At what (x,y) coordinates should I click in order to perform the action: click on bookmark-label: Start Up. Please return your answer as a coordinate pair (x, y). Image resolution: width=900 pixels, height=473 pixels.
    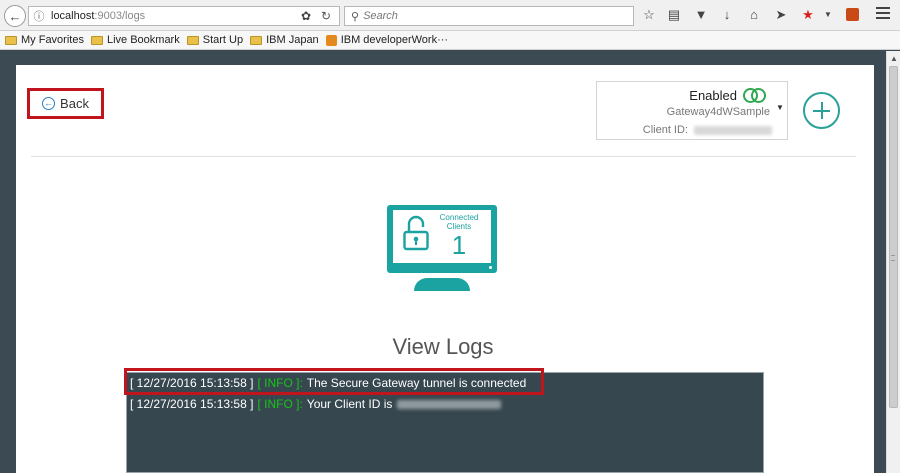
    Looking at the image, I should click on (223, 40).